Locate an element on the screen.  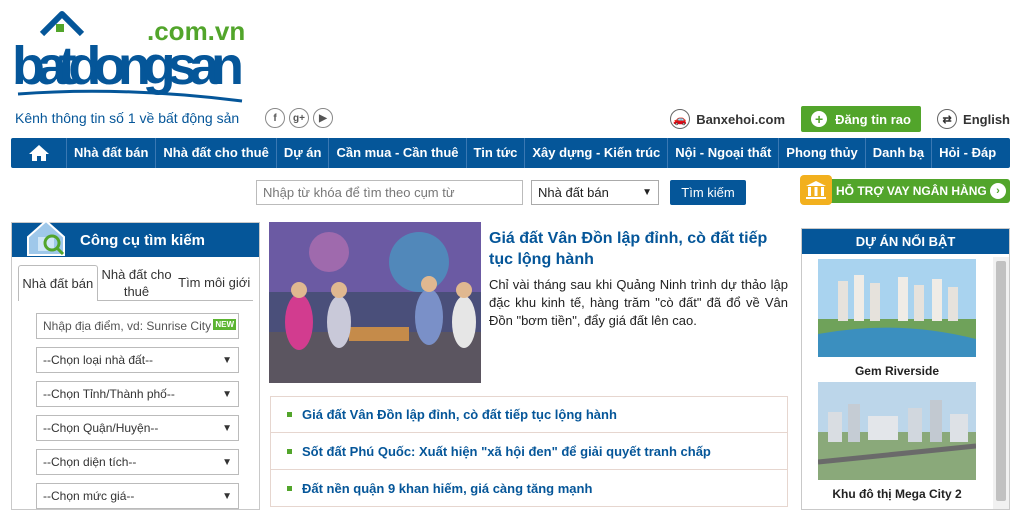
category-select: Nhà đất bán ▼ is located at coordinates (595, 192).